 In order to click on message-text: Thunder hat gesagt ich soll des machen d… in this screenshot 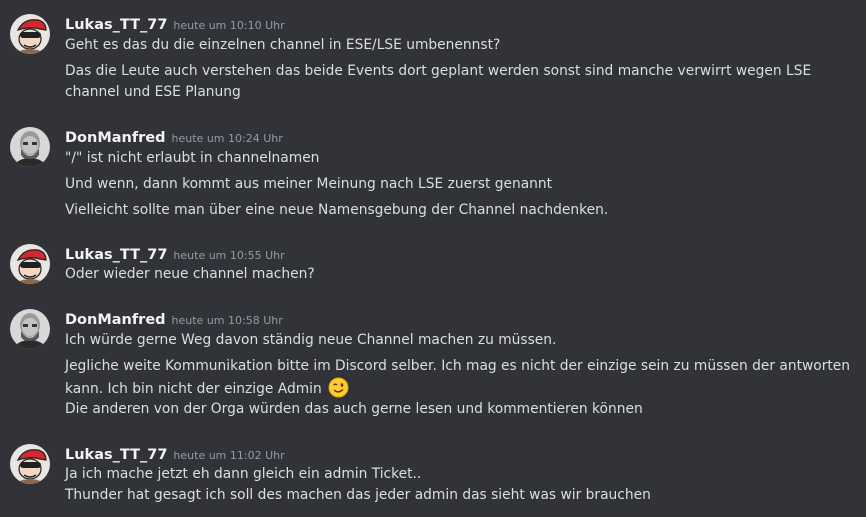, I will do `click(358, 495)`.